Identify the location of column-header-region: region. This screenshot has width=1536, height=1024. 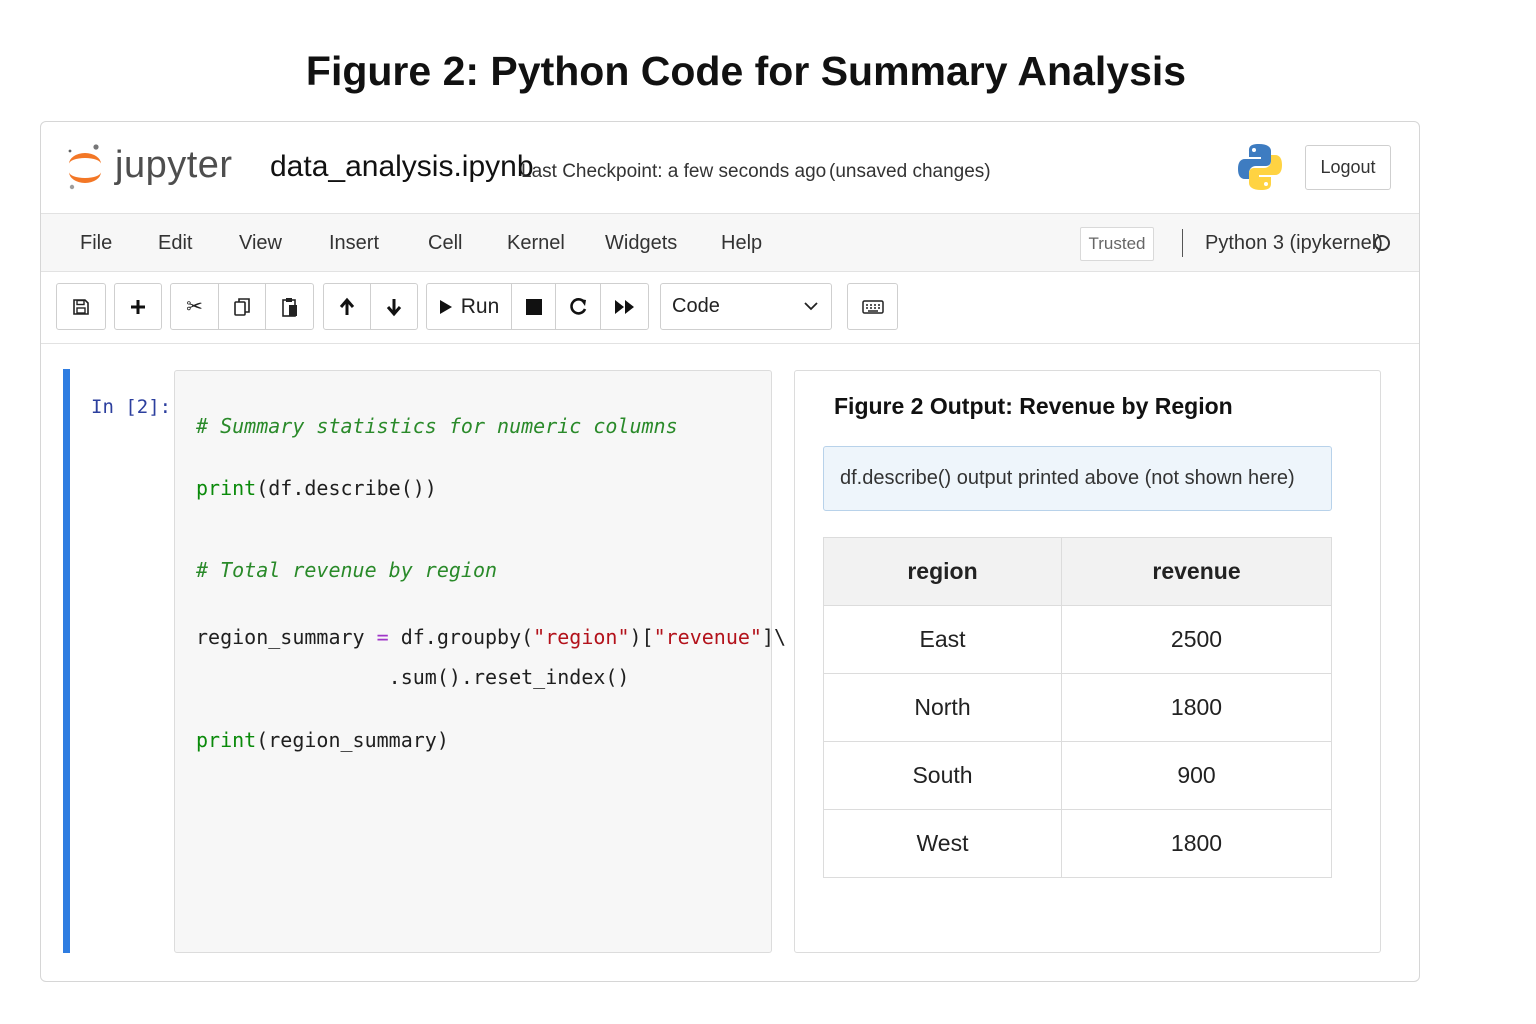
(942, 571).